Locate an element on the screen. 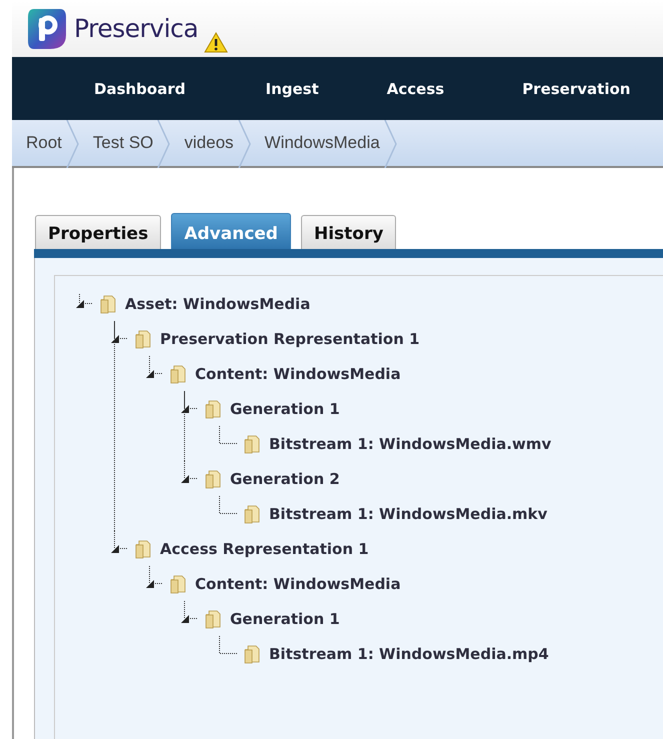 This screenshot has width=663, height=739. breadcrumb-link: Root is located at coordinates (39, 143).